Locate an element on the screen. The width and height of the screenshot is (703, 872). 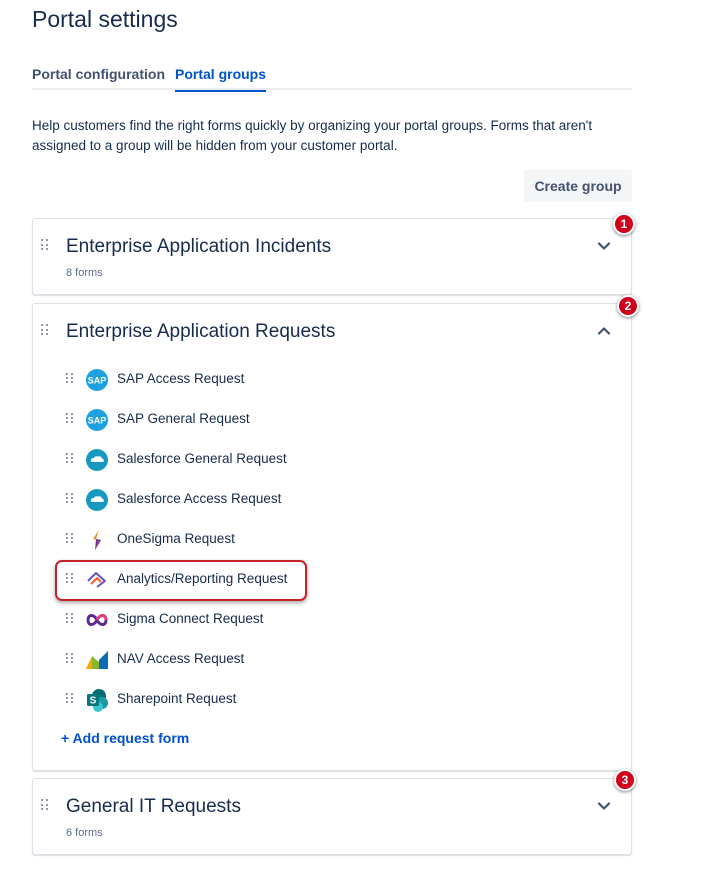
list-item: SAP SAP Access Request is located at coordinates (332, 379).